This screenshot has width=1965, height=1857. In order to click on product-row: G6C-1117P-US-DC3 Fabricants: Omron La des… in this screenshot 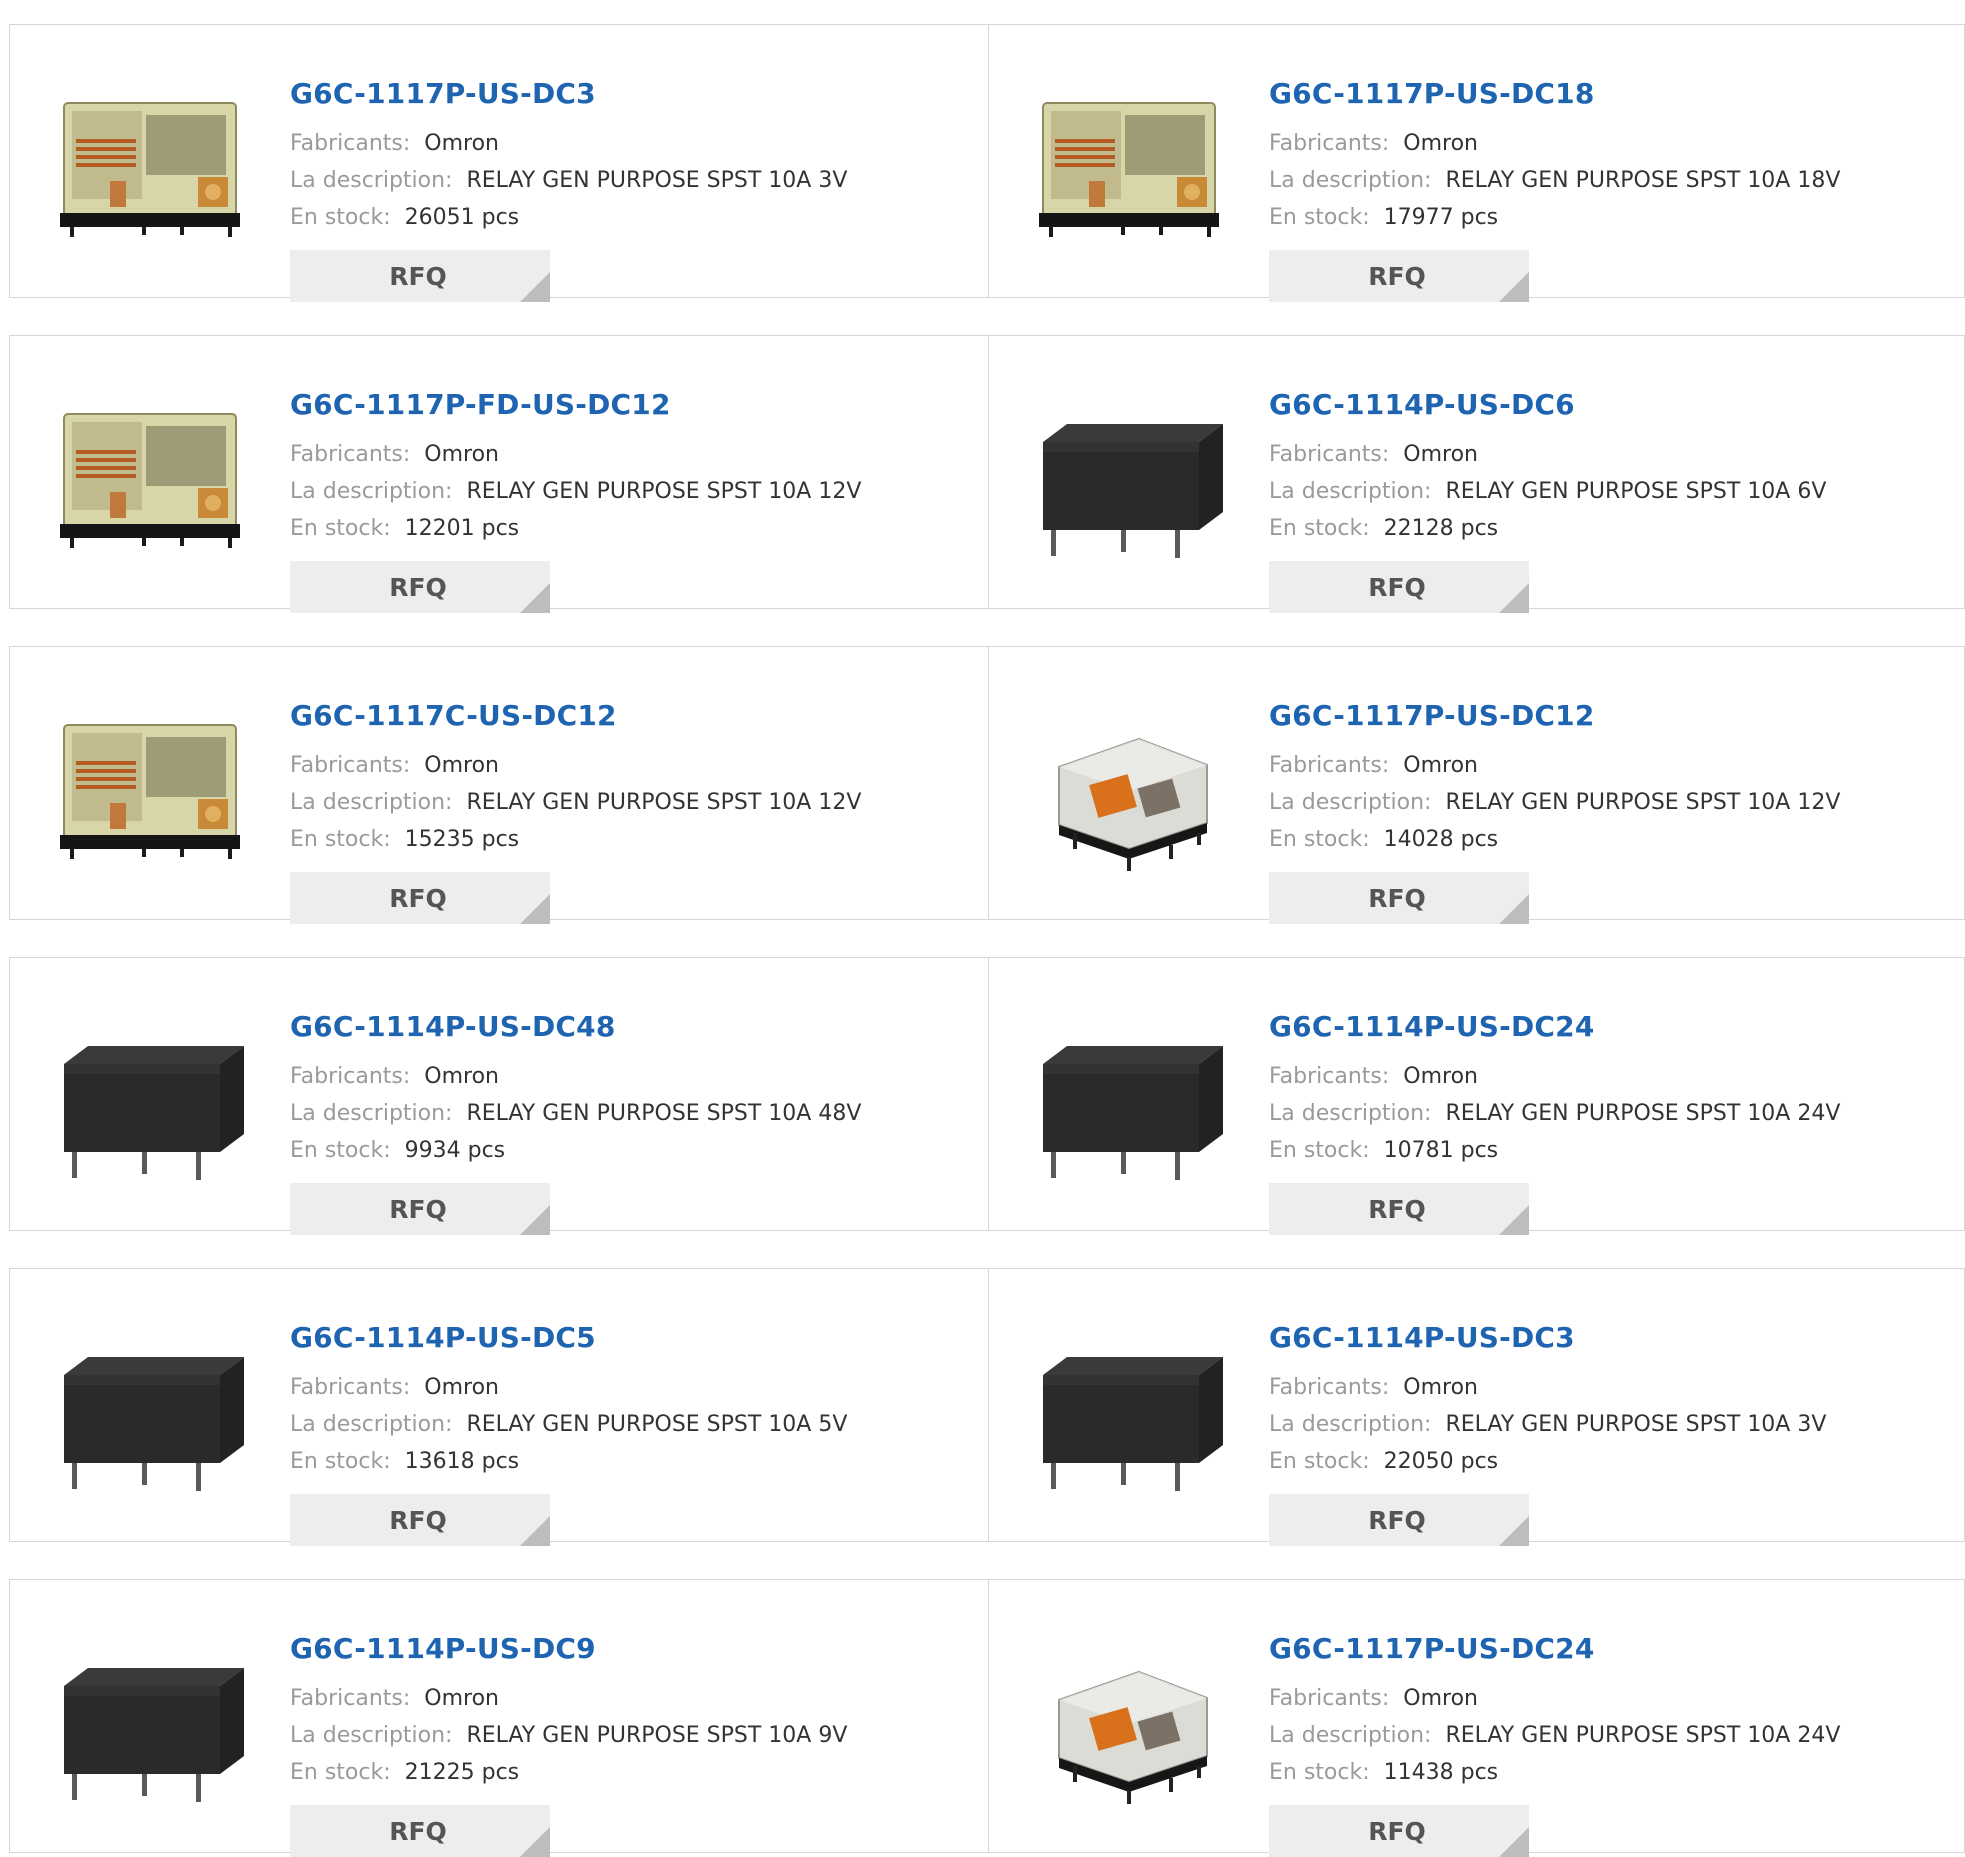, I will do `click(987, 163)`.